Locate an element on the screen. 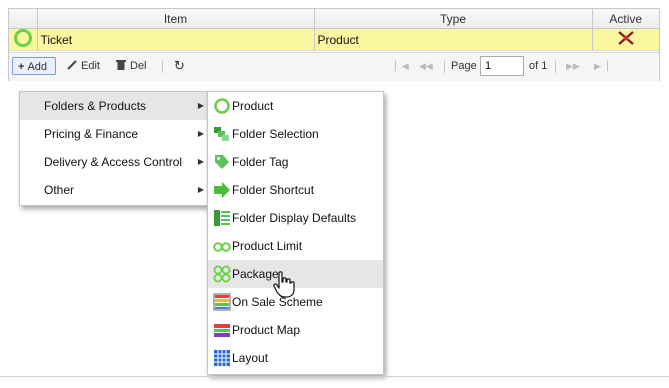 The width and height of the screenshot is (669, 388). add-button: + Add is located at coordinates (34, 66).